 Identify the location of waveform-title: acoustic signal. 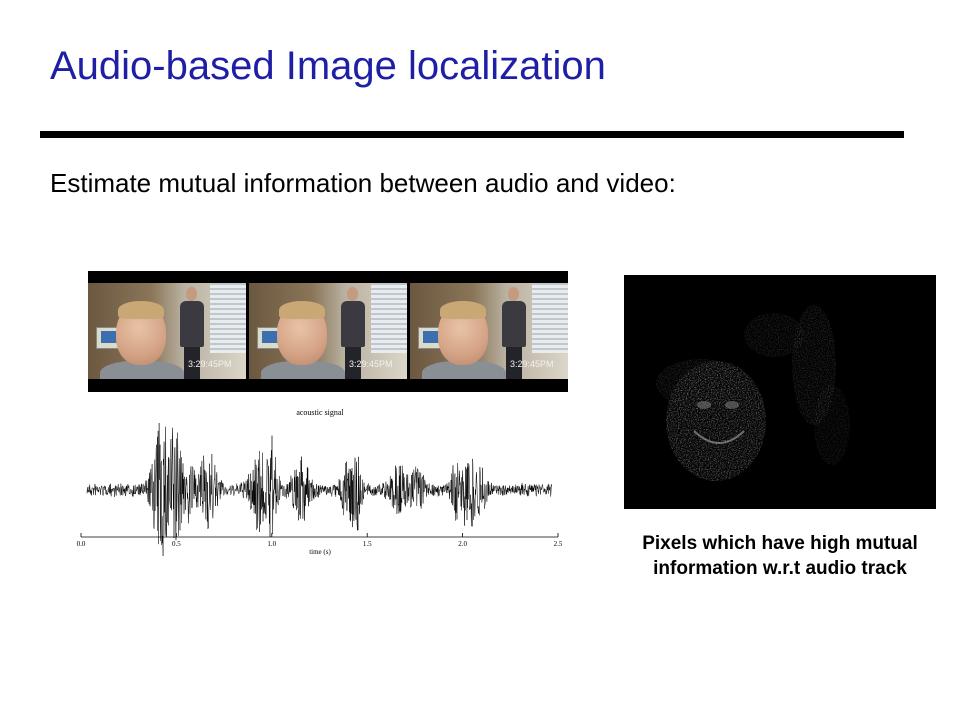
(320, 412).